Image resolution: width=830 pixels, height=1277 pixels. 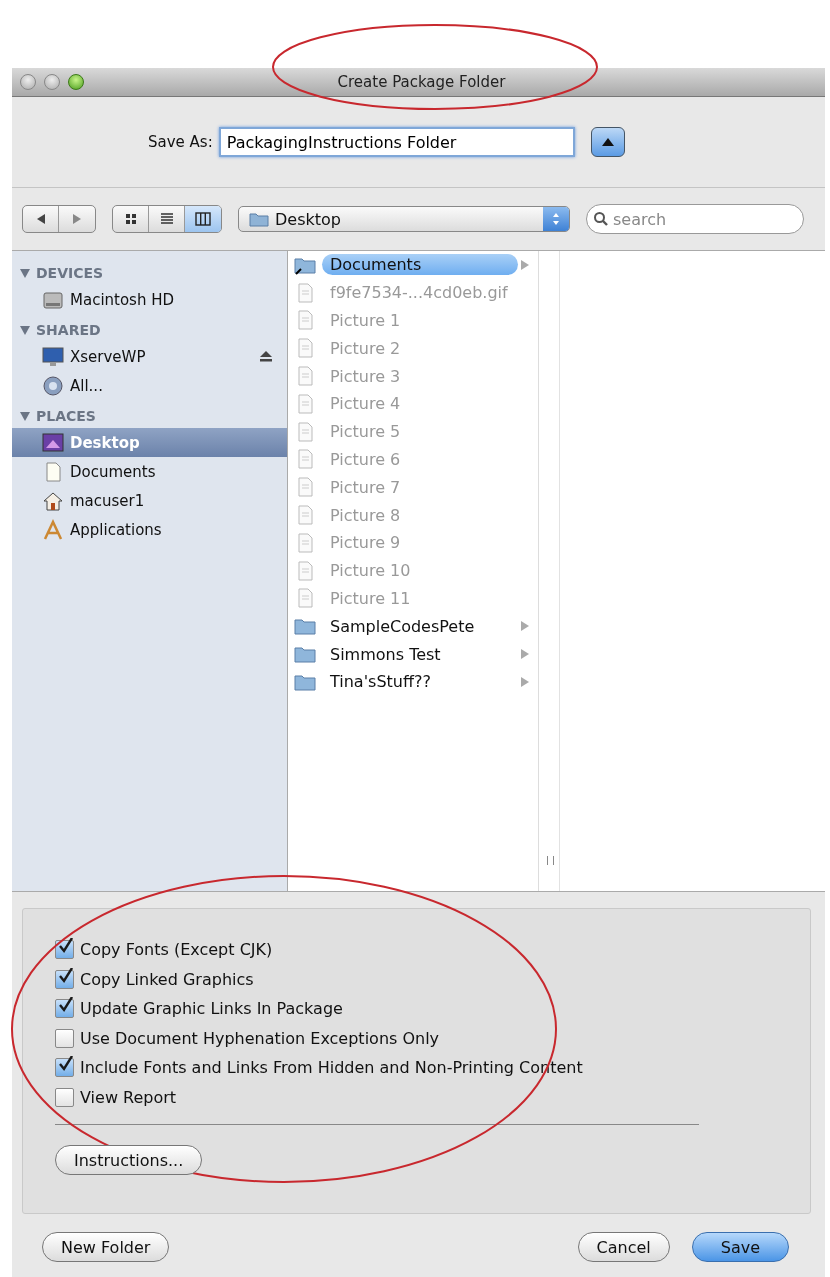 What do you see at coordinates (68, 330) in the screenshot?
I see `sidebar-heading: SHARED` at bounding box center [68, 330].